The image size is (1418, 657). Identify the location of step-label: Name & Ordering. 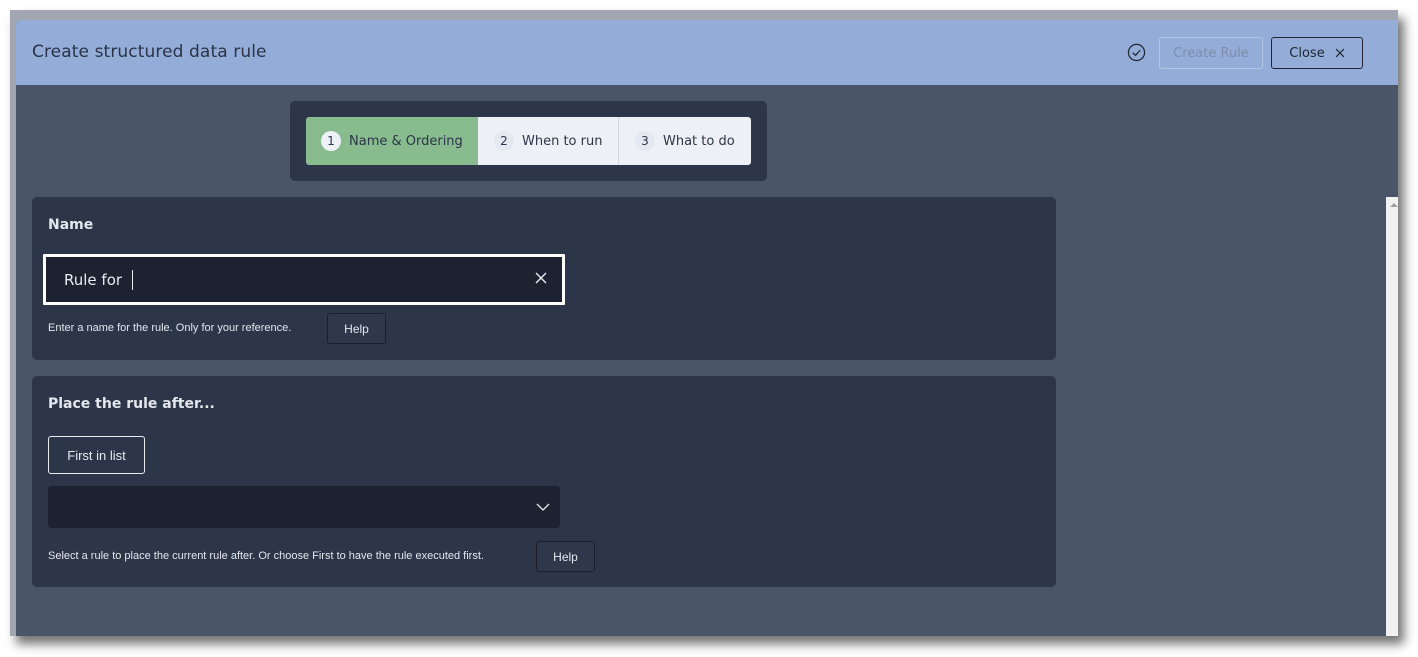
(406, 141).